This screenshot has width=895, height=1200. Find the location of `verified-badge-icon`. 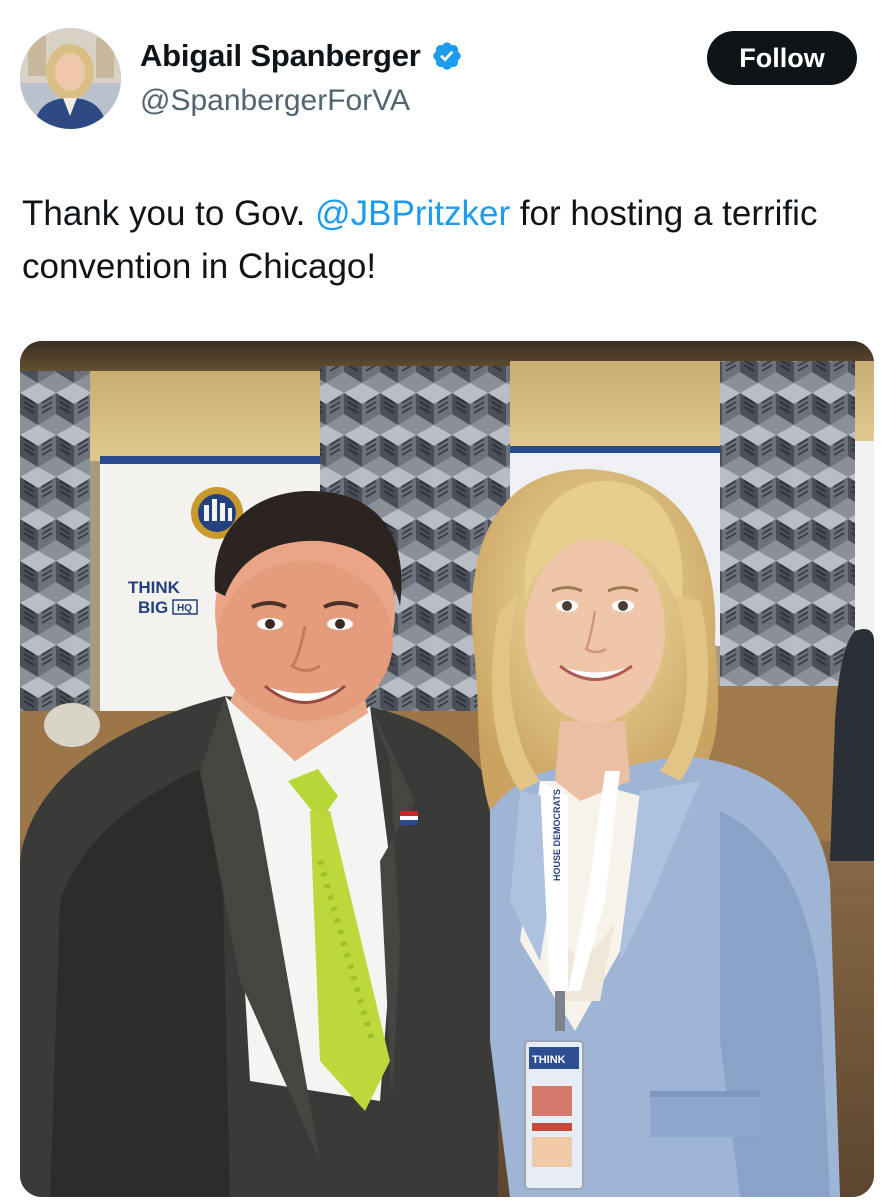

verified-badge-icon is located at coordinates (447, 56).